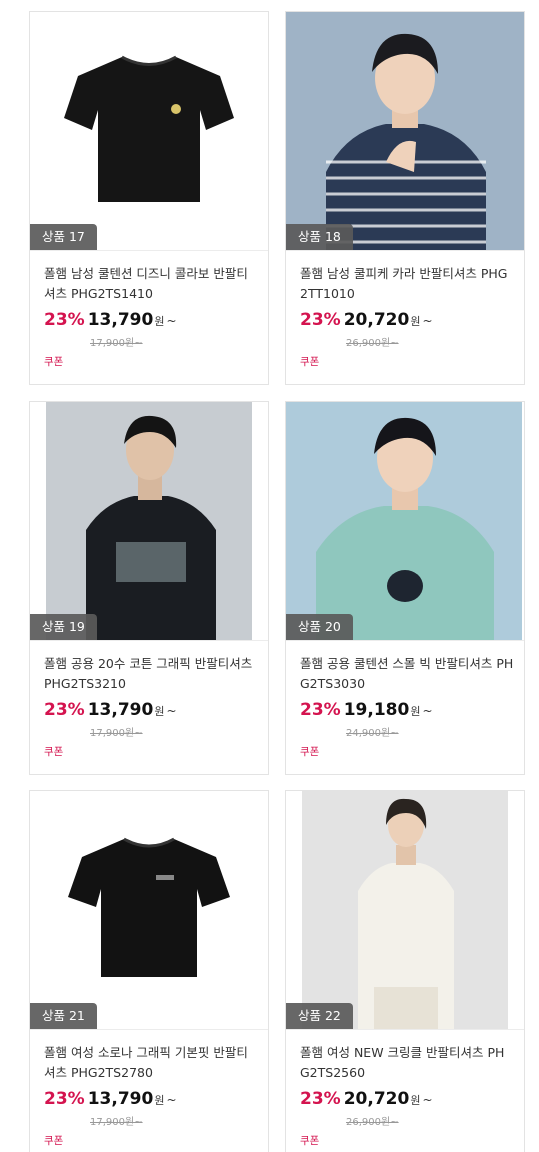  What do you see at coordinates (407, 284) in the screenshot?
I see `product-name: 폴햄 남성 쿨피케 카라 반팔티셔츠 PHG2TT1010` at bounding box center [407, 284].